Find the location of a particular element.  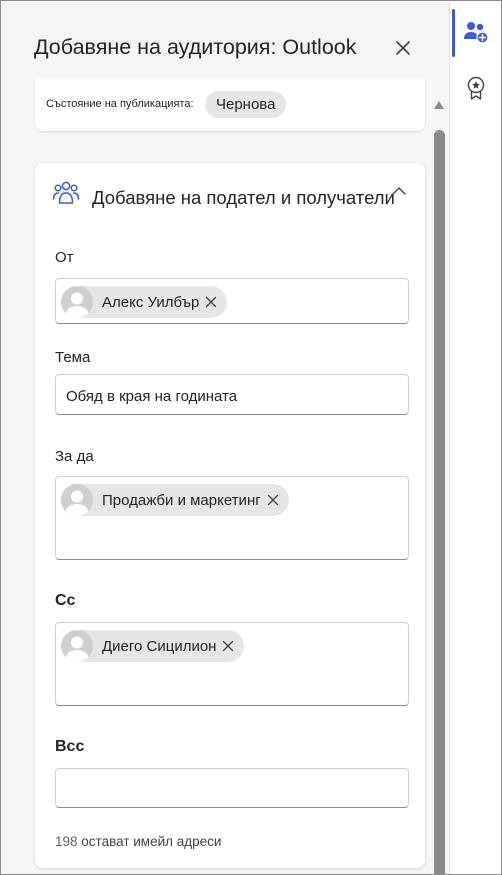

status-badge: Чернова is located at coordinates (246, 104).